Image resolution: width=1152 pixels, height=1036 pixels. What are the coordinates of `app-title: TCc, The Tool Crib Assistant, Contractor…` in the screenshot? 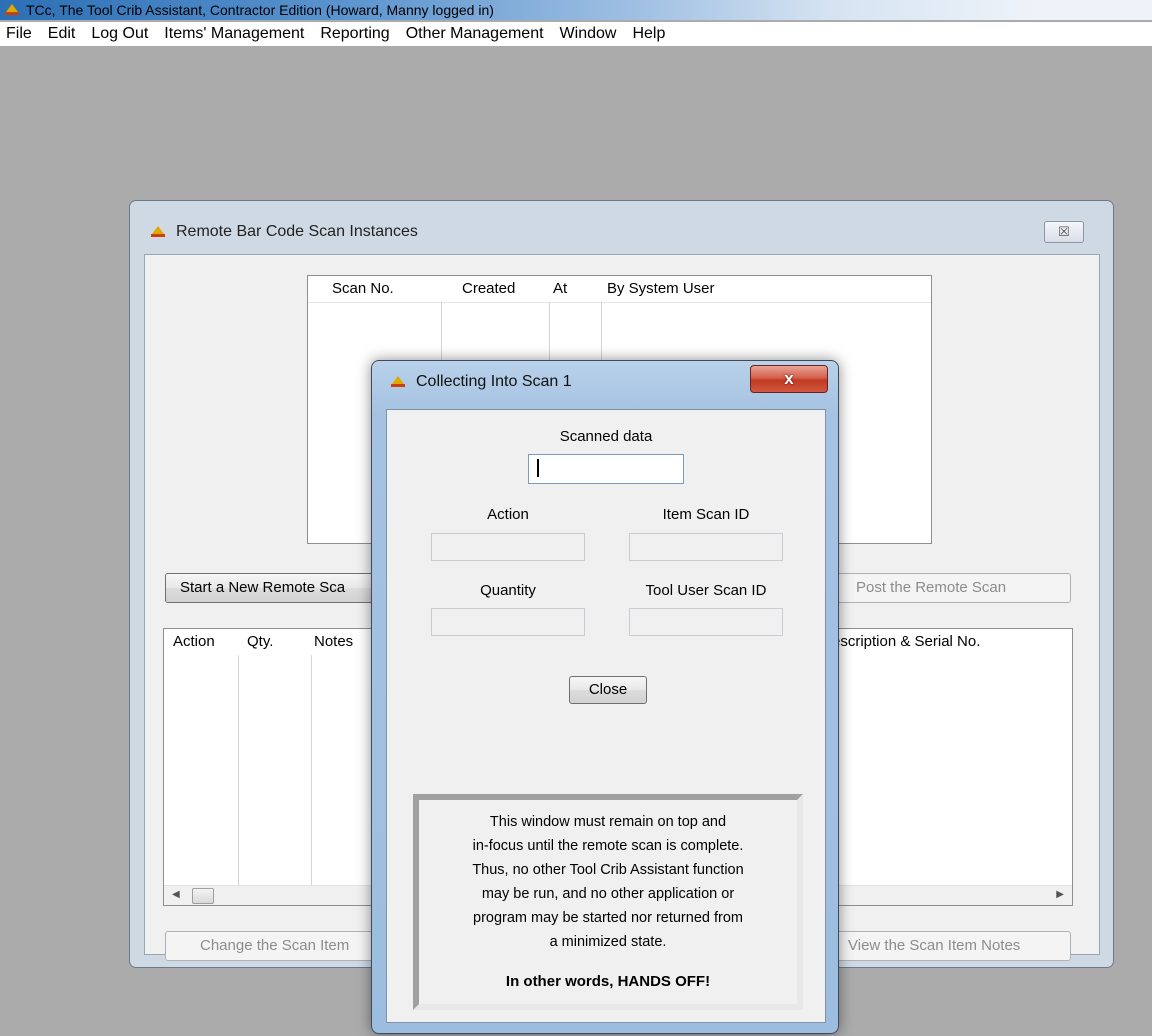 It's located at (260, 10).